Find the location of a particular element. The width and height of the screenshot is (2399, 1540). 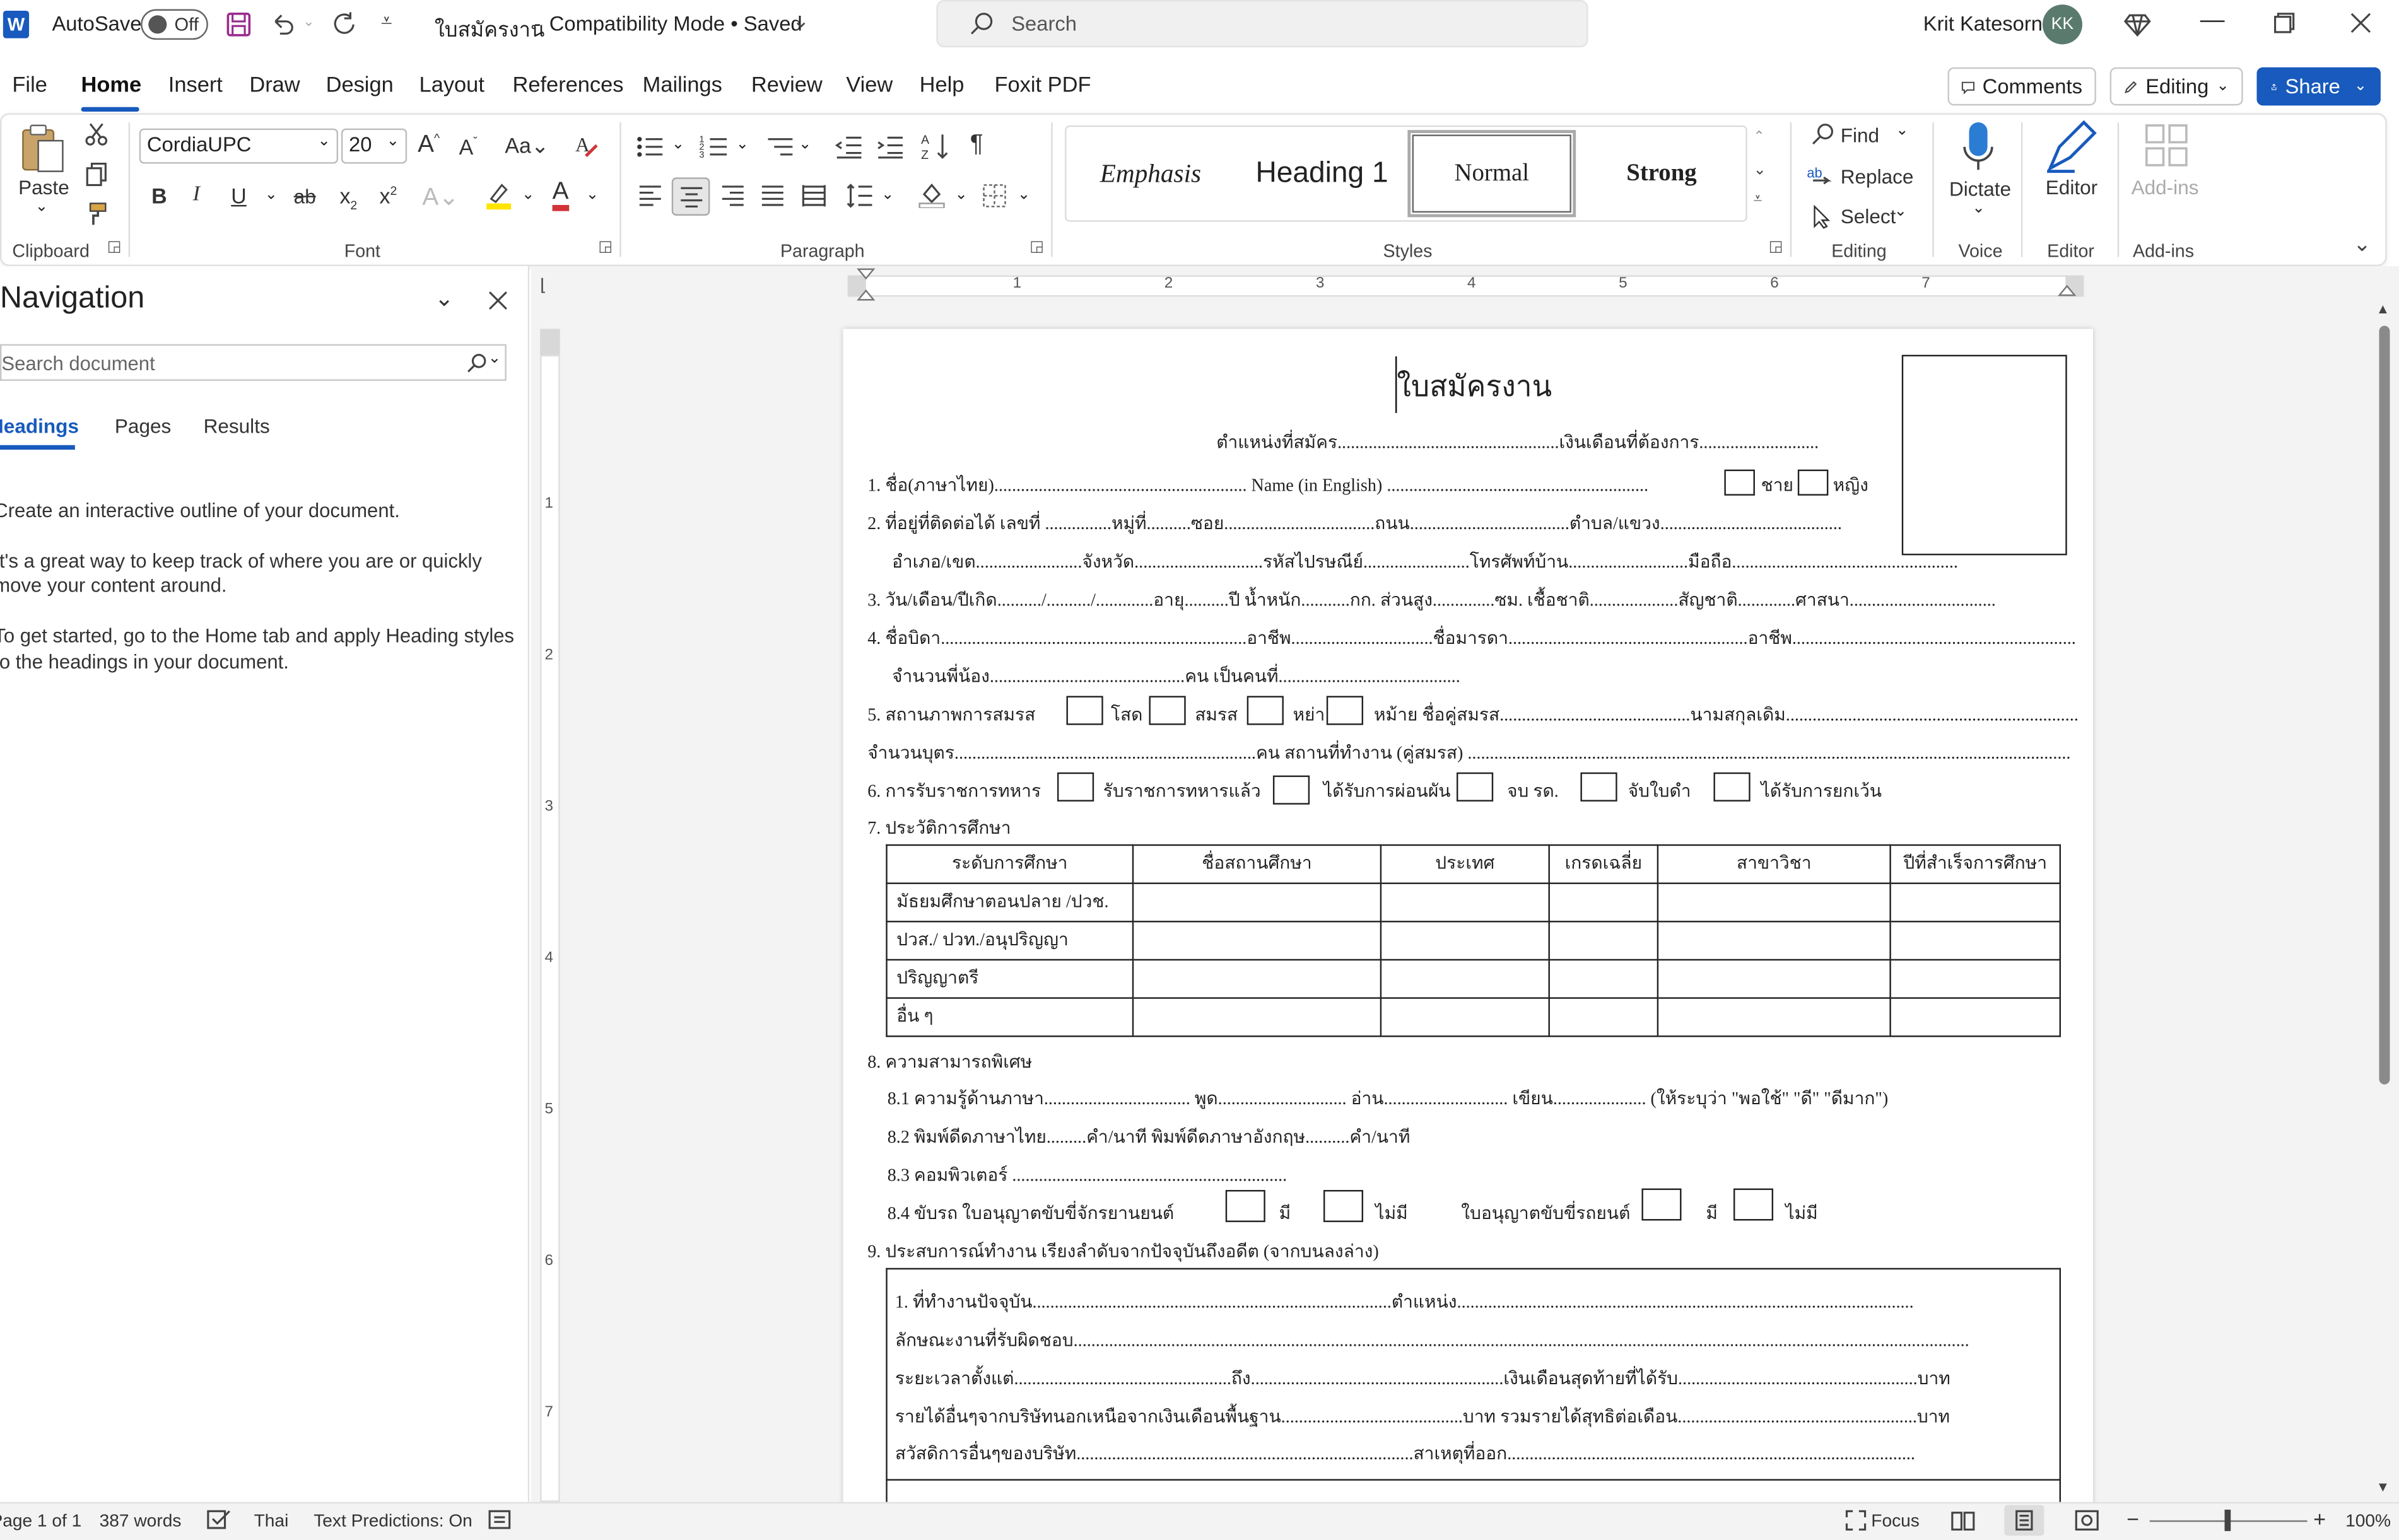

styles-scroll-down-icon: ⌄ is located at coordinates (1760, 170).